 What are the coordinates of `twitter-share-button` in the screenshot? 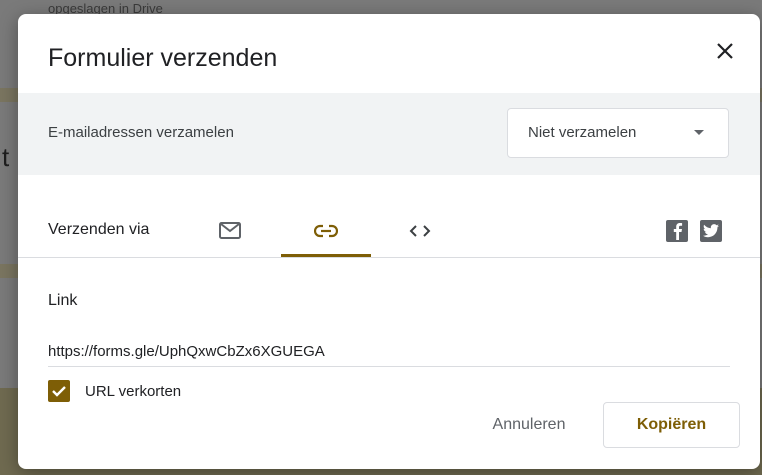 It's located at (711, 231).